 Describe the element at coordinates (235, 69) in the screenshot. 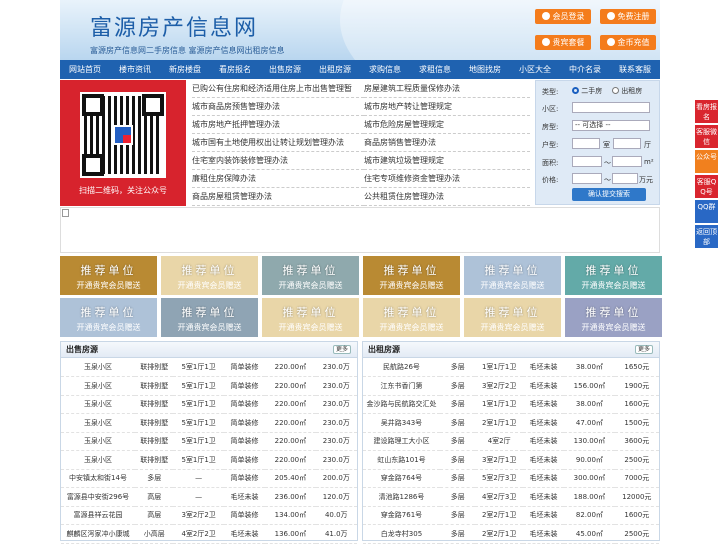

I see `nav-viewing-signup: 看房报名` at that location.